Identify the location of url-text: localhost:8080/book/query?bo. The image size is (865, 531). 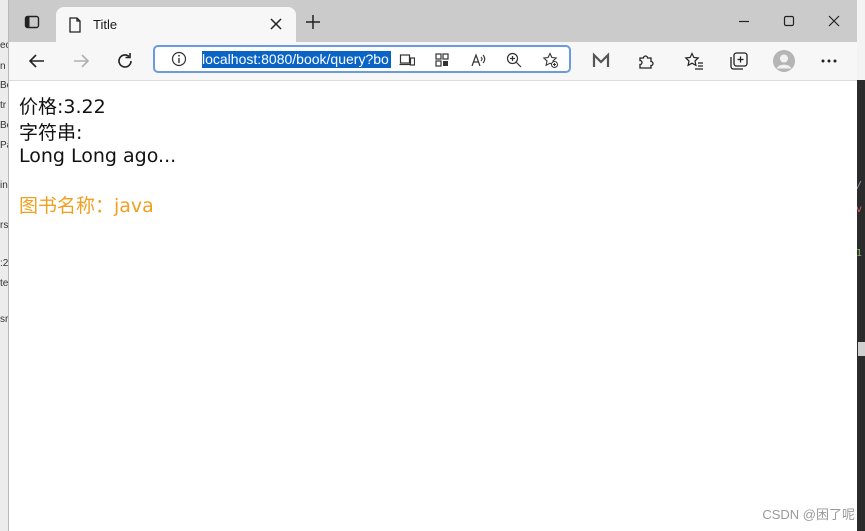
(296, 59).